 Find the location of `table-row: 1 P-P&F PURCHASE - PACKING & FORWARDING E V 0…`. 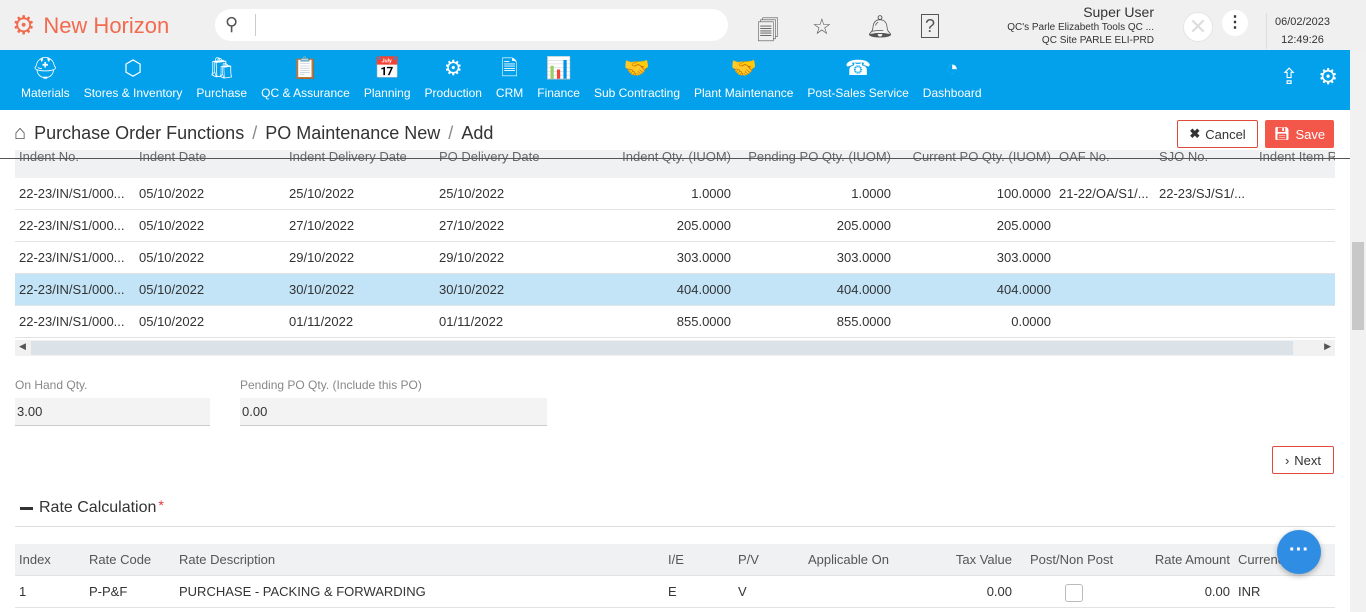

table-row: 1 P-P&F PURCHASE - PACKING & FORWARDING E V 0… is located at coordinates (675, 592).